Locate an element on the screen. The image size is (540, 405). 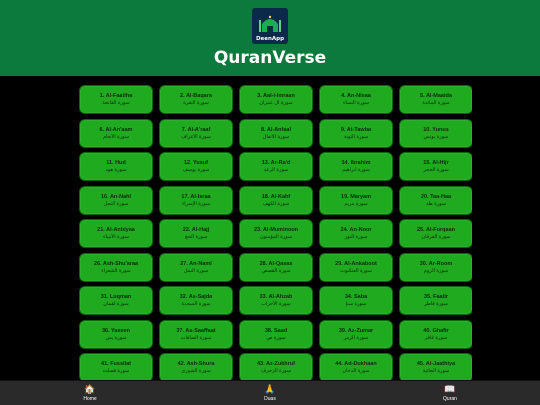
surah-name-english: 30. Ar-Room is located at coordinates (436, 263).